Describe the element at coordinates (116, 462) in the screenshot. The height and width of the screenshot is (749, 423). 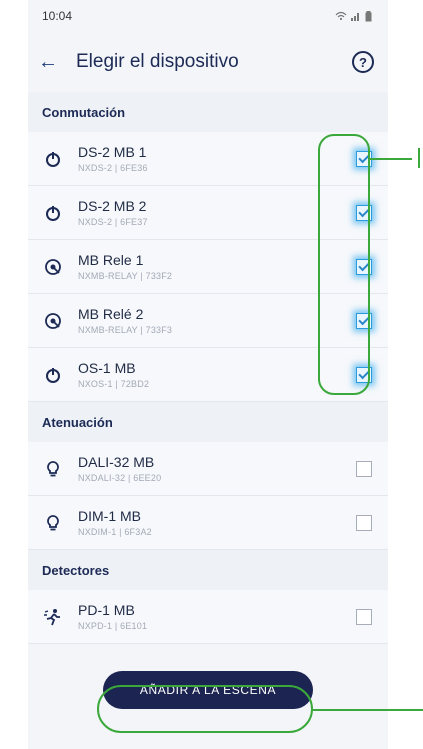
I see `device-name: DALI-32 MB` at that location.